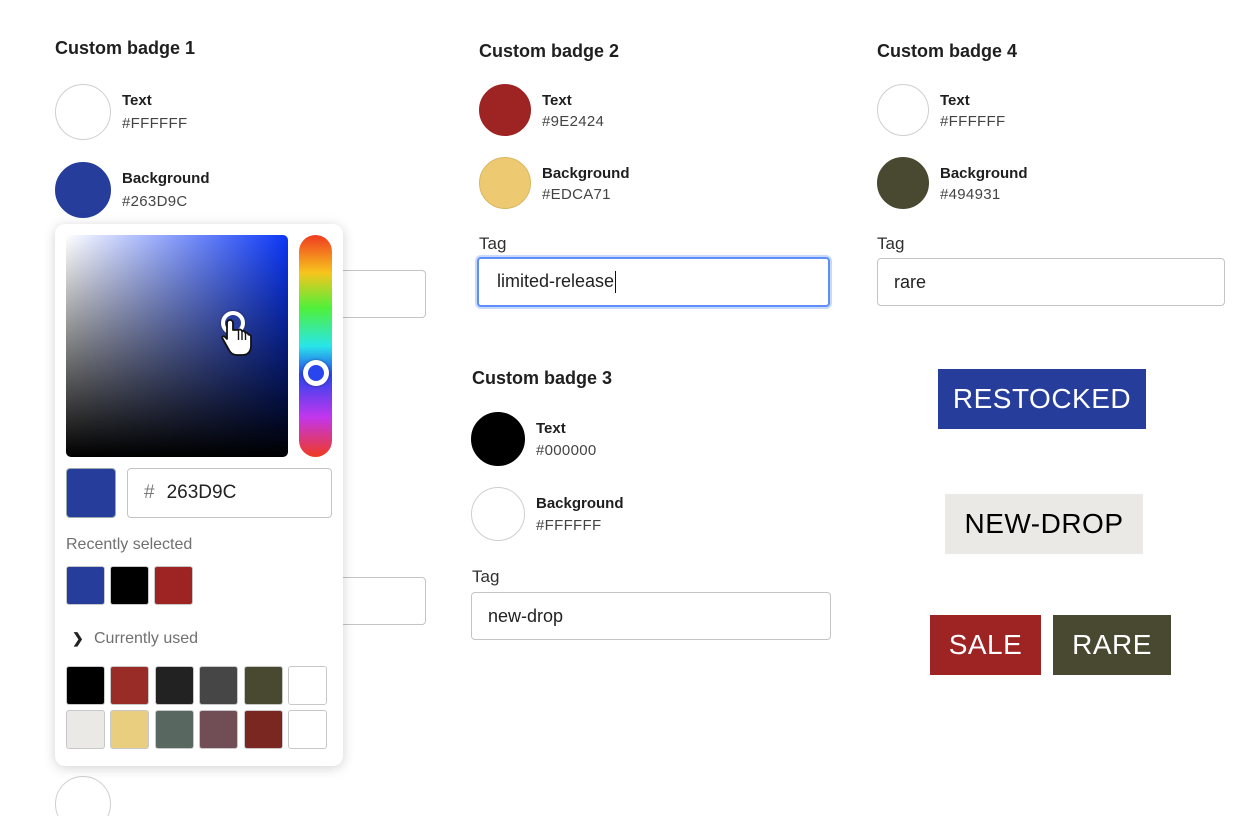  Describe the element at coordinates (569, 525) in the screenshot. I see `badge3-background-value: #FFFFFF` at that location.